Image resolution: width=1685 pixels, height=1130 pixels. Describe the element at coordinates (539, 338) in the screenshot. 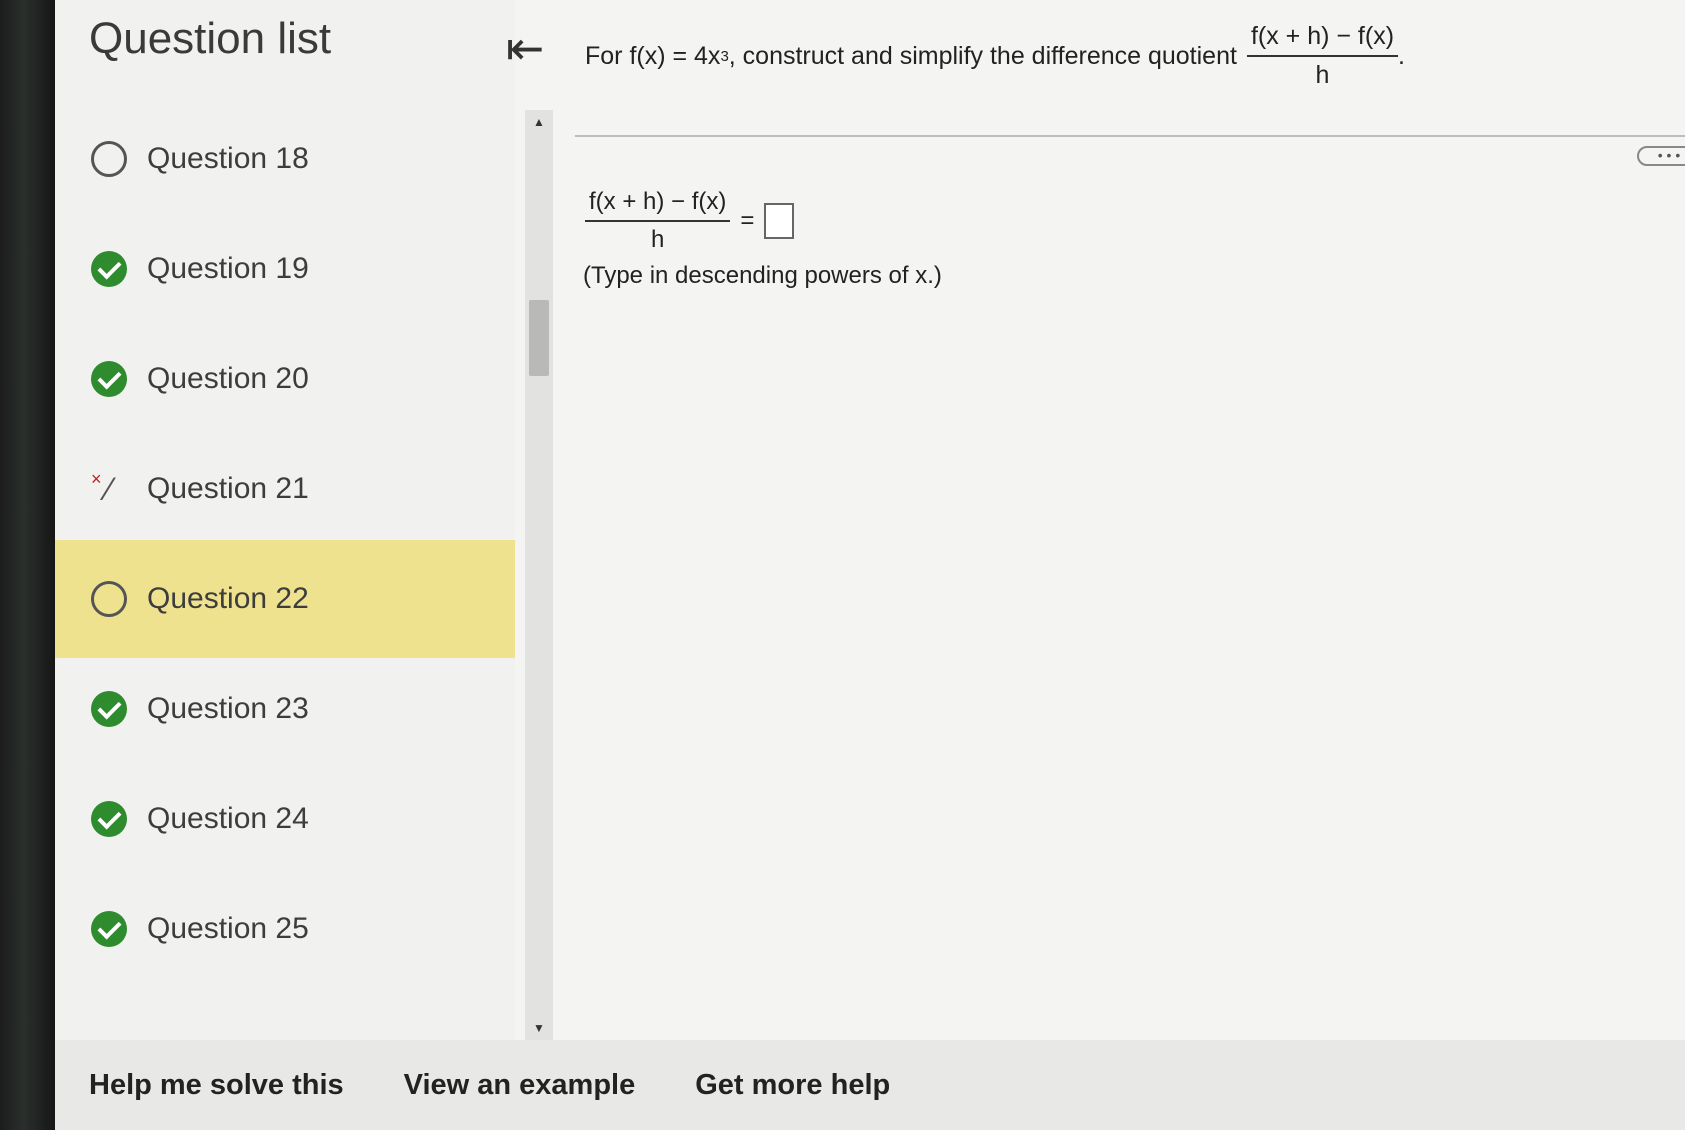

I see `scroll-thumb` at that location.